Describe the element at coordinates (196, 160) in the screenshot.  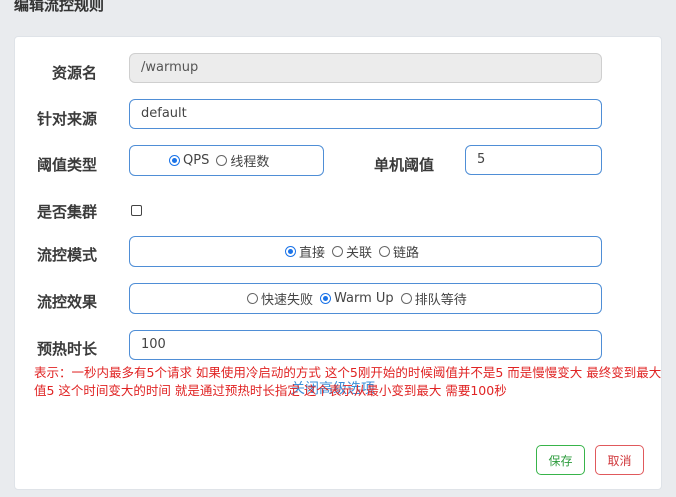
I see `option-label: QPS` at that location.